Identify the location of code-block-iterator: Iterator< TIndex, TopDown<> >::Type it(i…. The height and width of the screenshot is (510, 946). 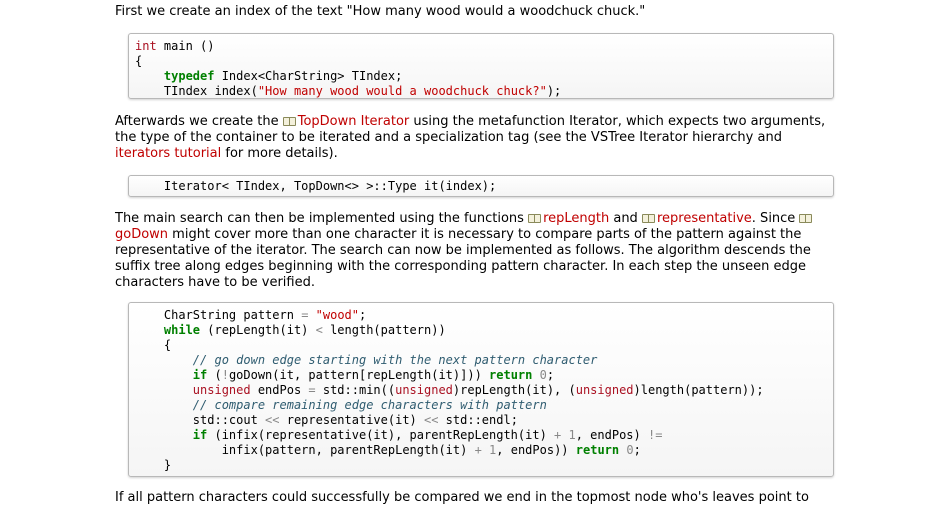
(481, 186).